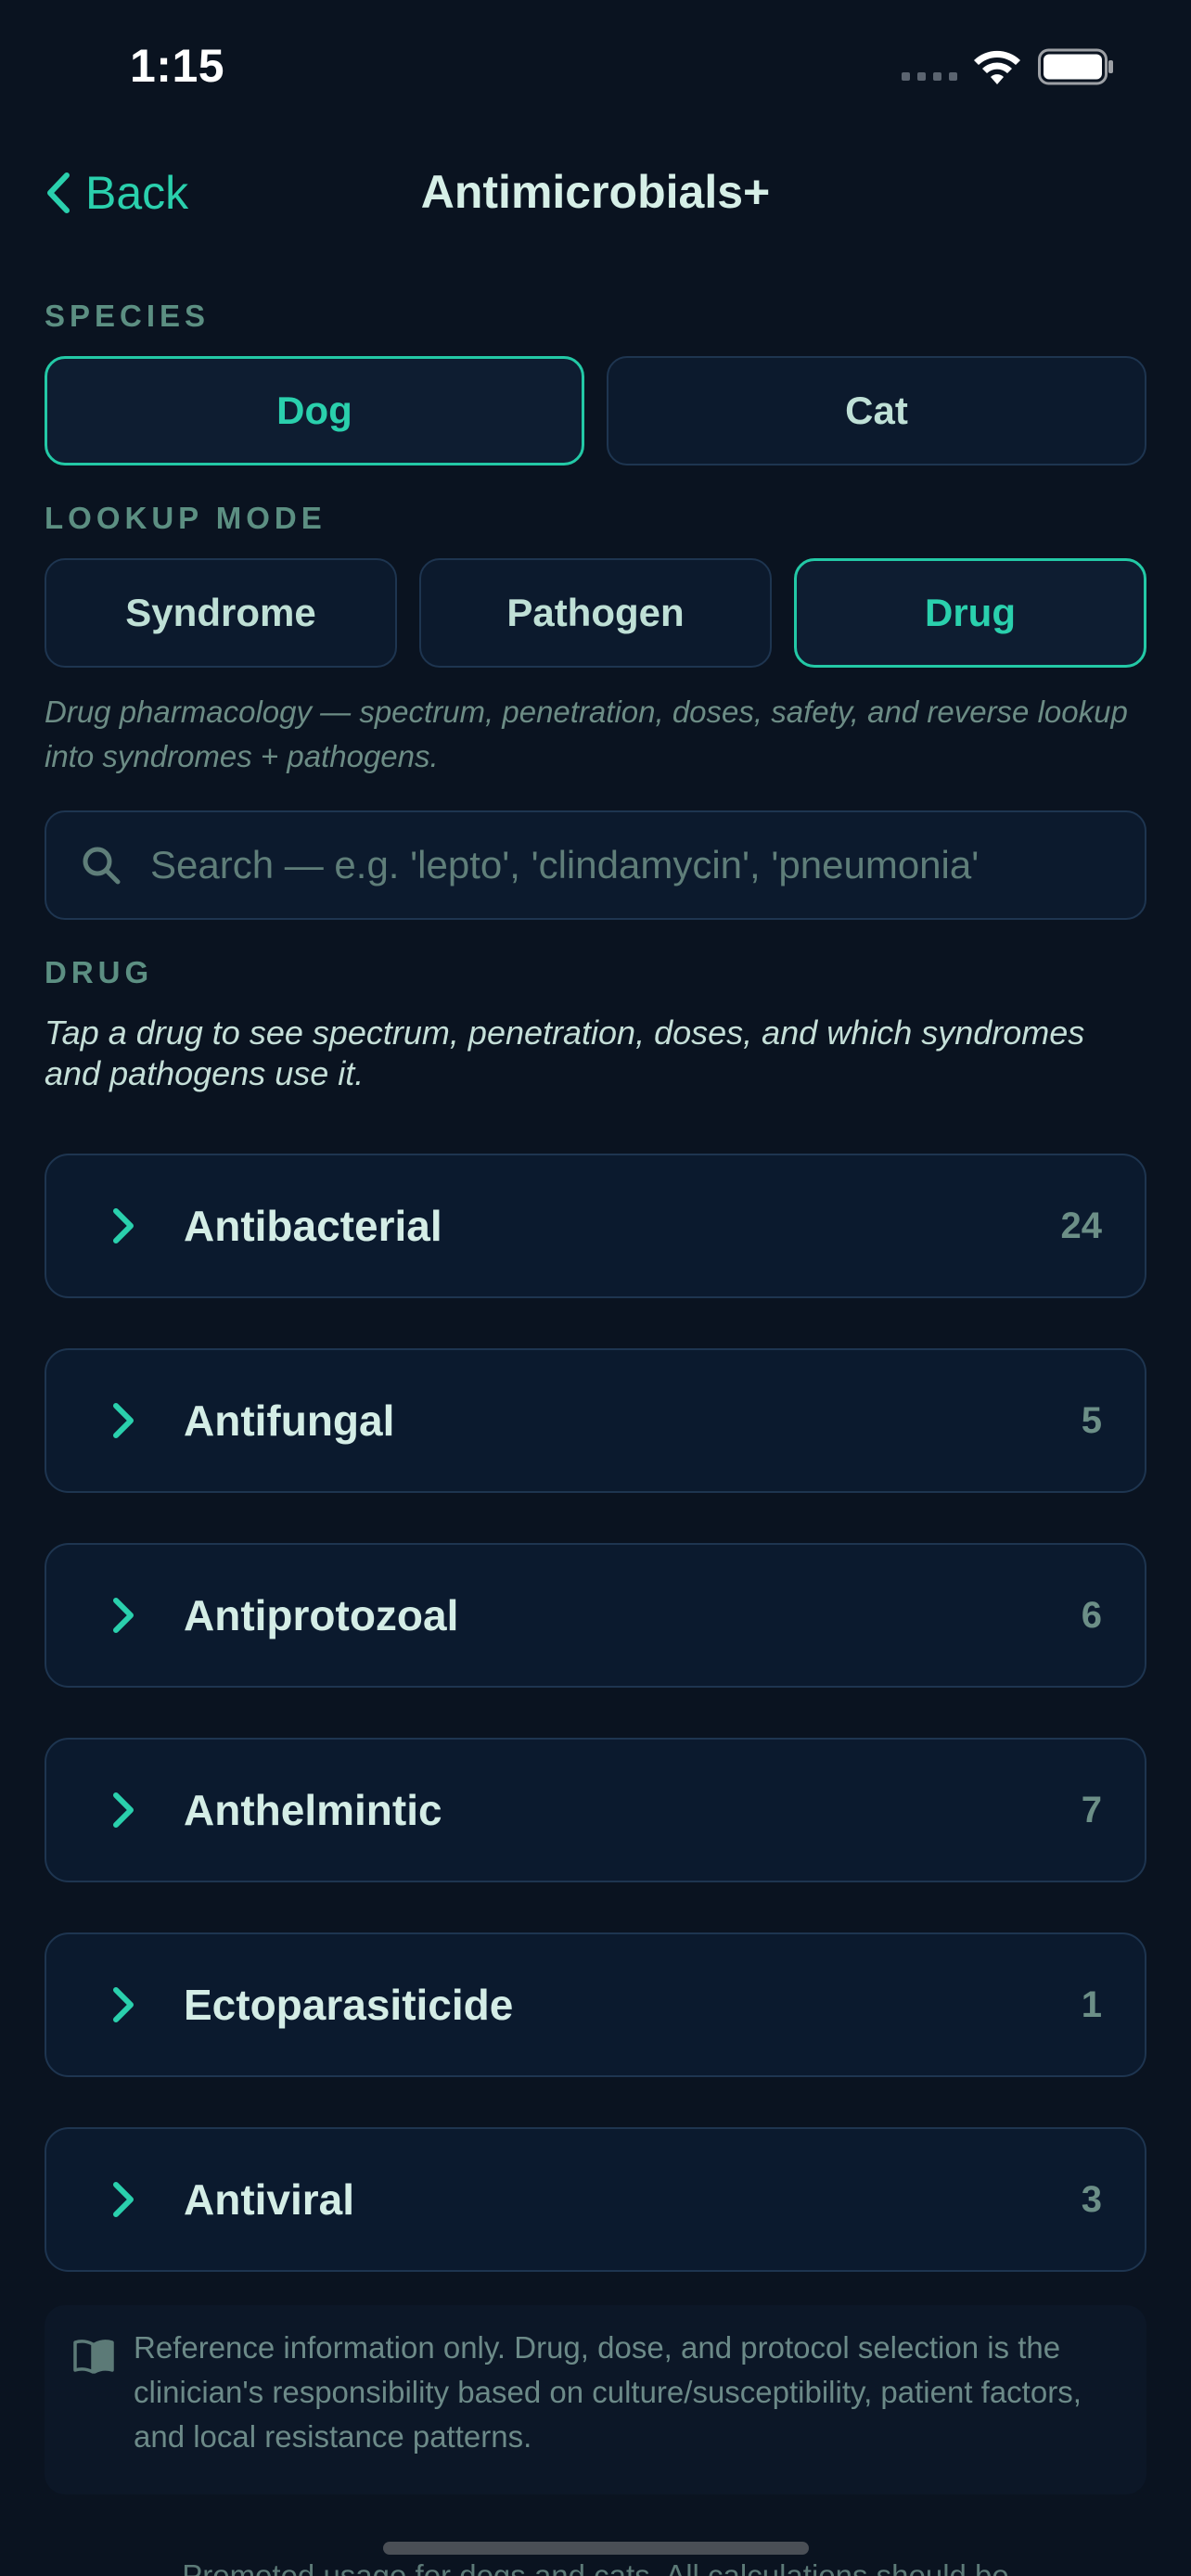  Describe the element at coordinates (270, 2199) in the screenshot. I see `category-name: Antiviral` at that location.